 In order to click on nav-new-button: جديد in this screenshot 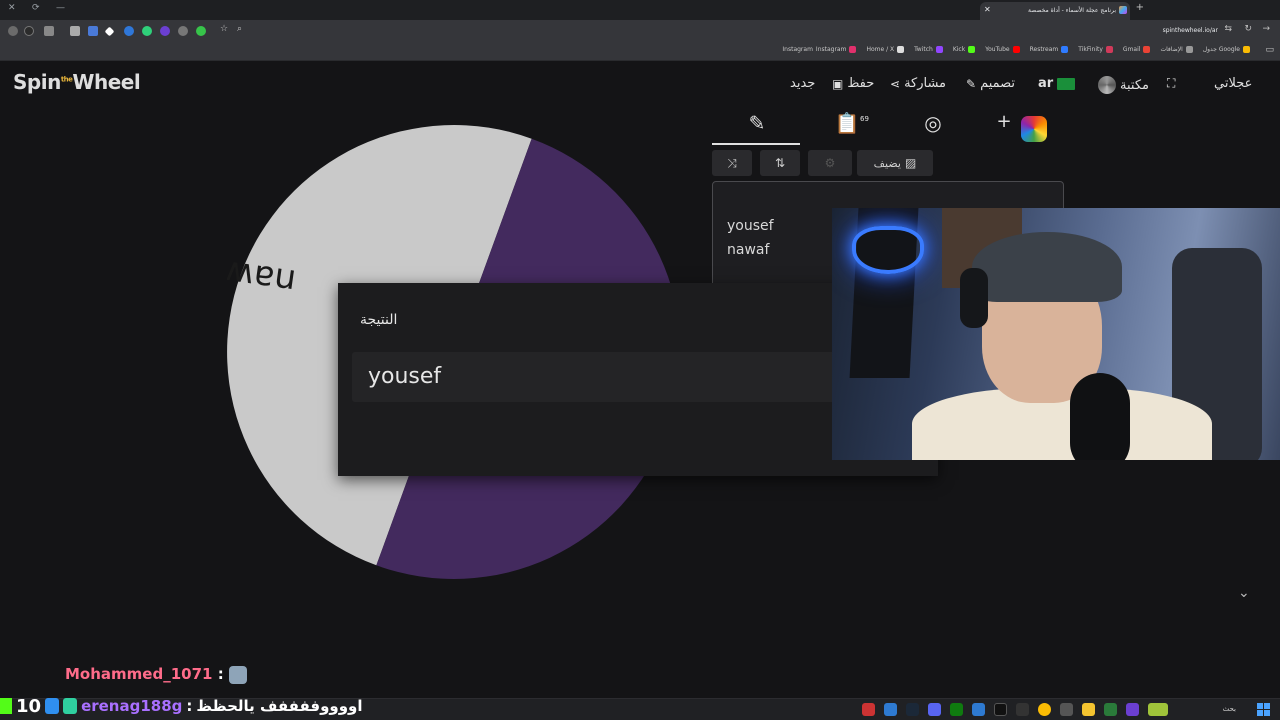, I will do `click(802, 83)`.